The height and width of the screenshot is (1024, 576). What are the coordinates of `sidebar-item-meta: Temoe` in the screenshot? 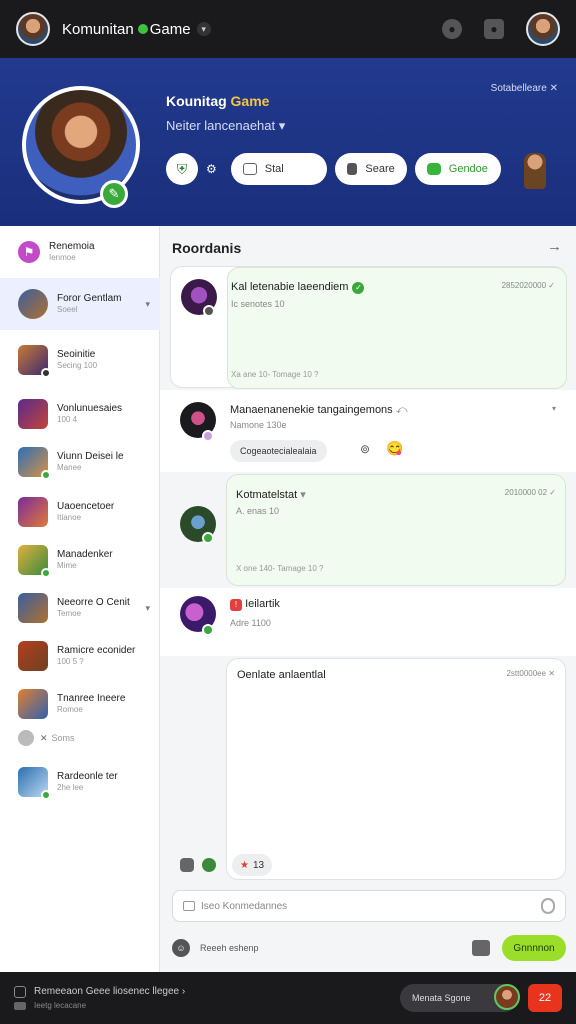 It's located at (69, 614).